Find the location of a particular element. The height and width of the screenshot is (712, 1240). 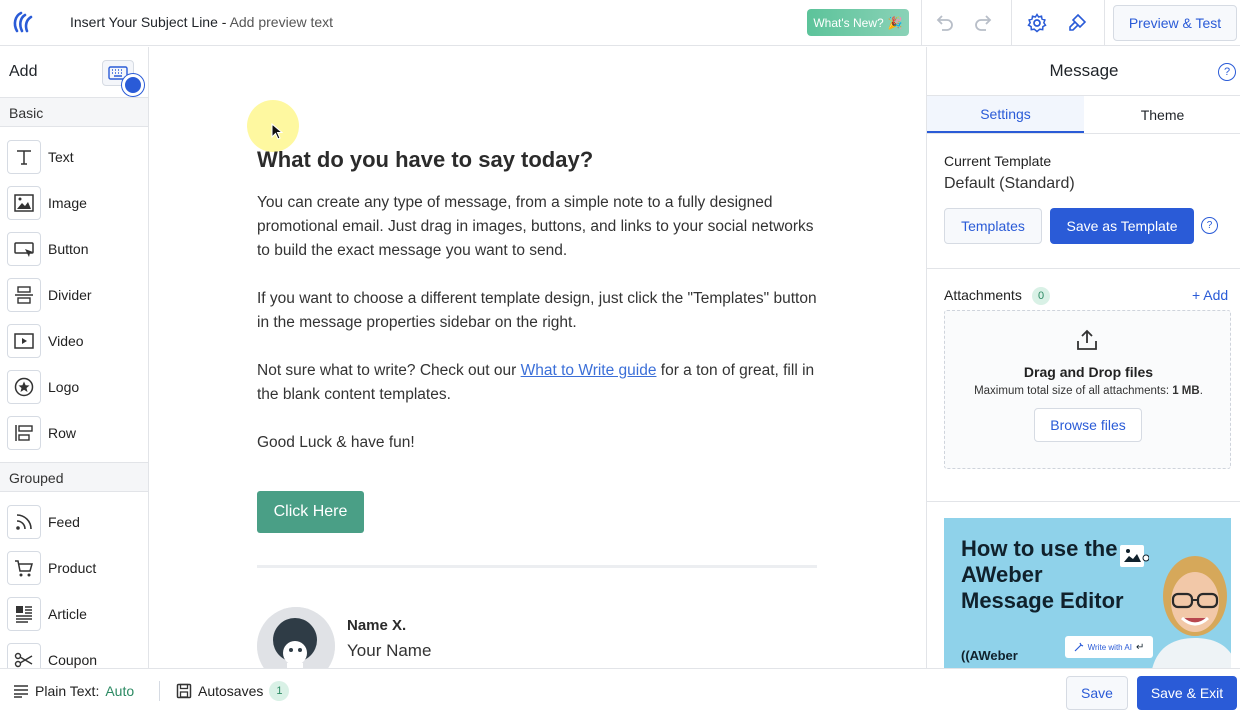

logo-icon is located at coordinates (24, 387).